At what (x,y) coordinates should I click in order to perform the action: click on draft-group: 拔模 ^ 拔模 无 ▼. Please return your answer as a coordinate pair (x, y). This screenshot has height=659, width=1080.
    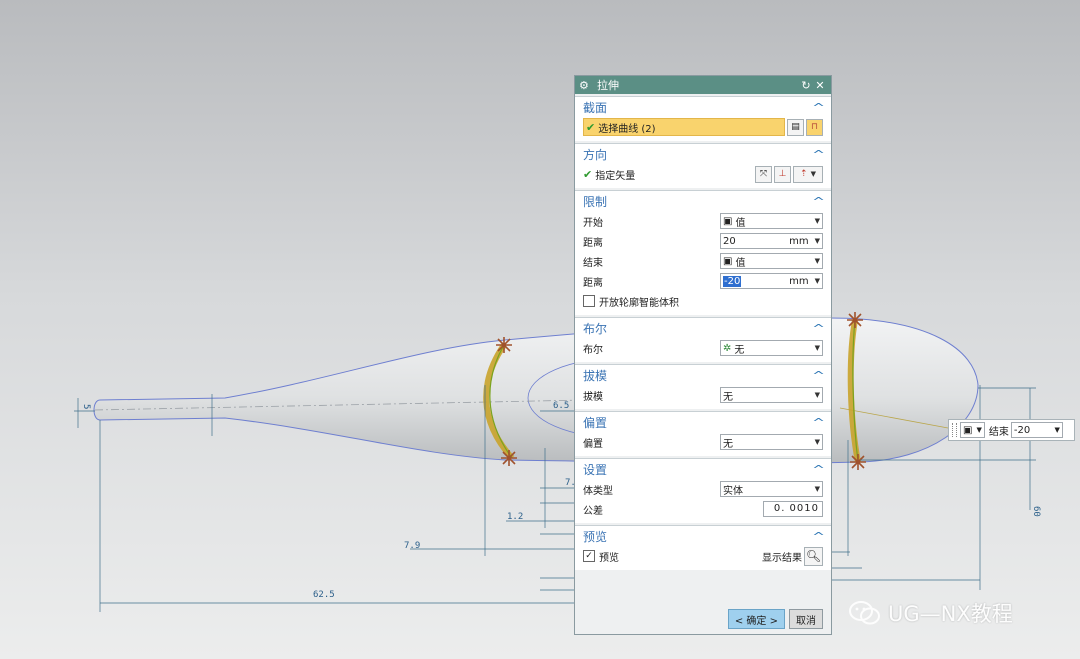
    Looking at the image, I should click on (703, 386).